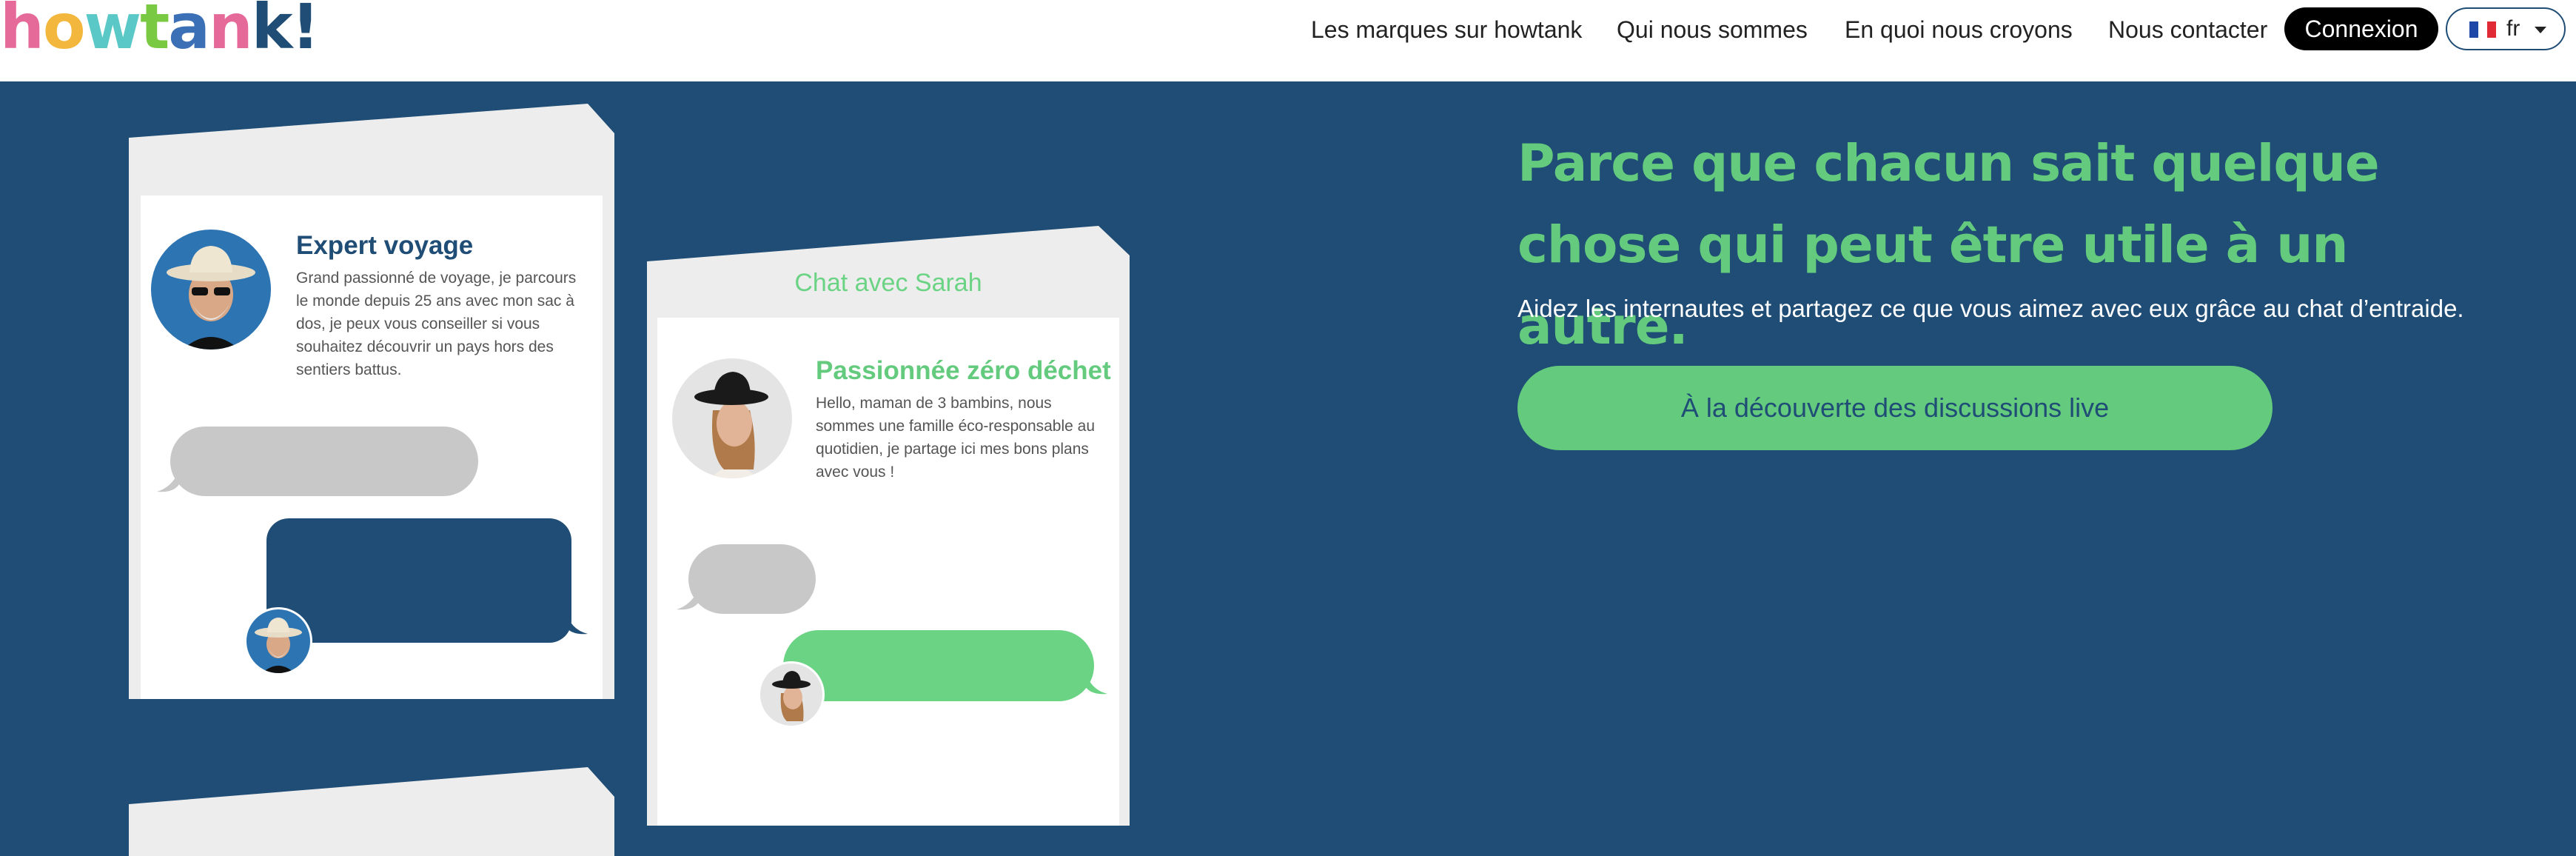 This screenshot has height=856, width=2576. Describe the element at coordinates (888, 283) in the screenshot. I see `chat-title: Chat avec Sarah` at that location.